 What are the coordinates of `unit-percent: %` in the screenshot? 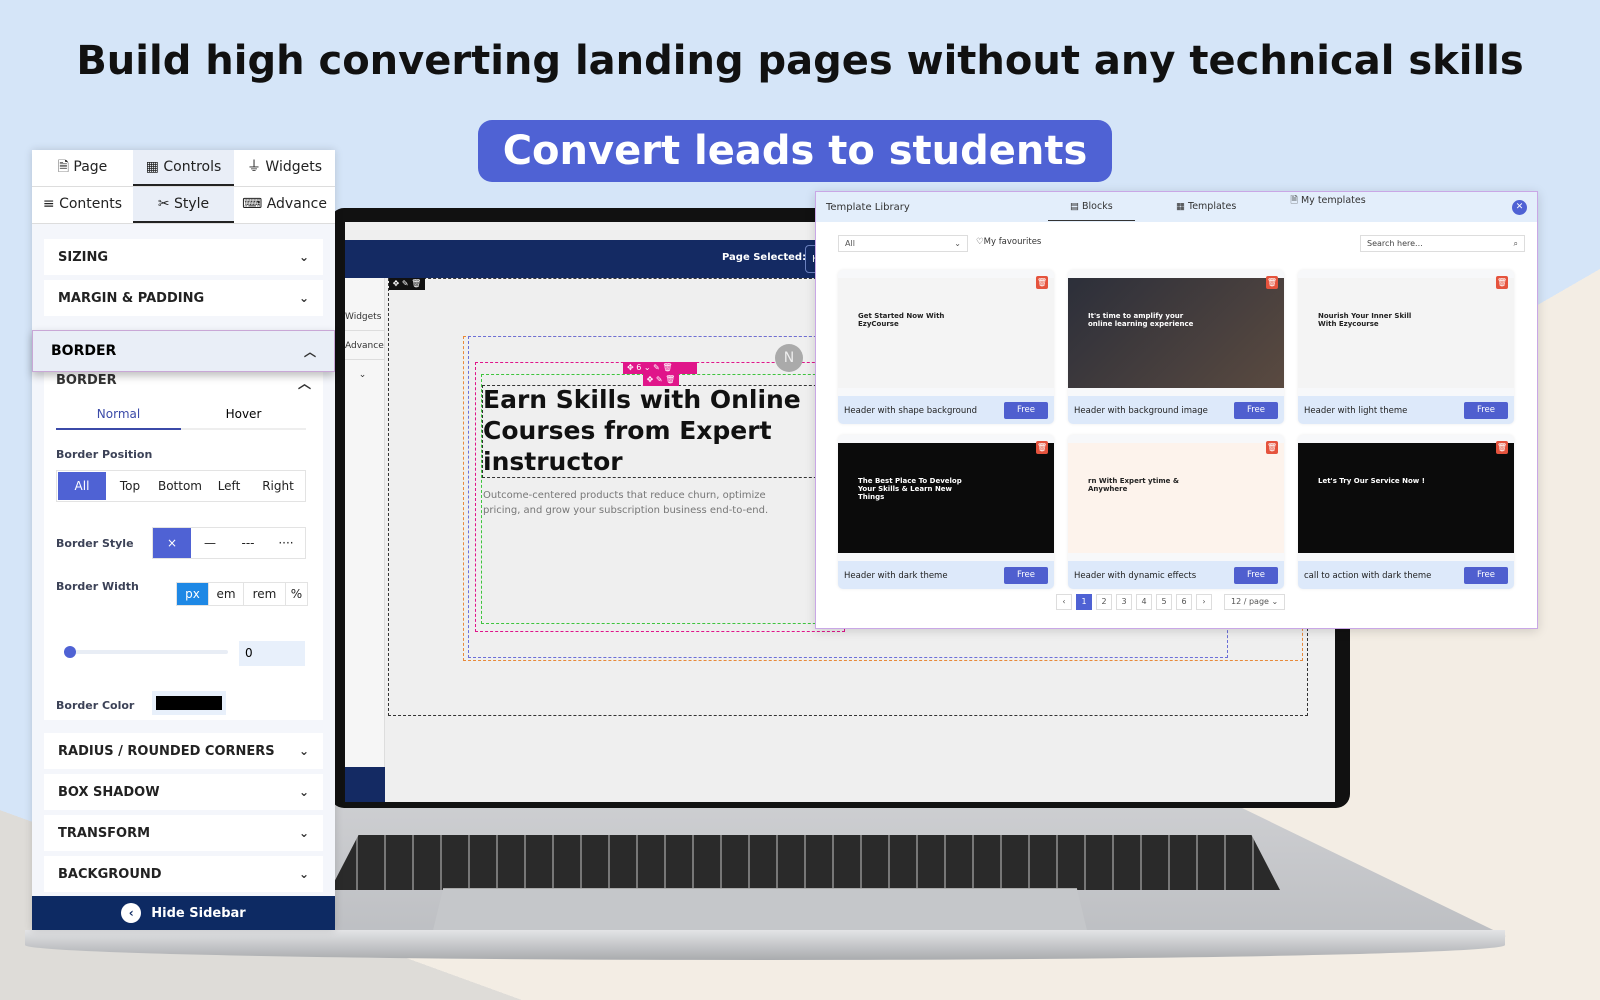 It's located at (296, 594).